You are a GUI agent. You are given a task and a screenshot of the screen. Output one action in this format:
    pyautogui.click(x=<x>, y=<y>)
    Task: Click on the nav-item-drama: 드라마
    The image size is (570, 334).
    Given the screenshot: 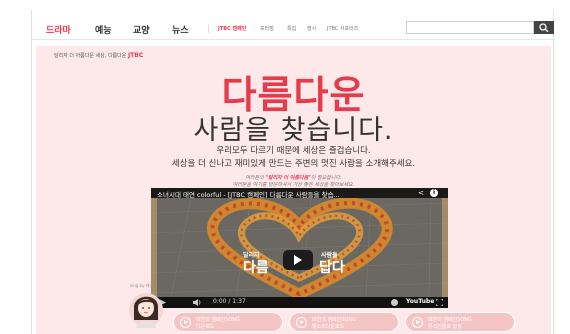 What is the action you would take?
    pyautogui.click(x=58, y=29)
    